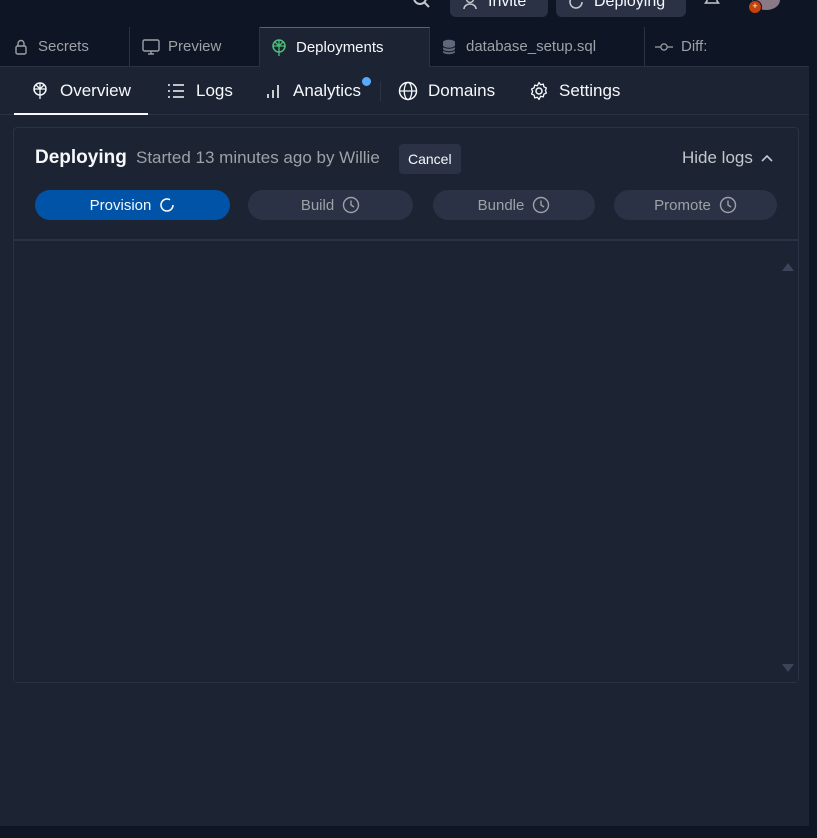 This screenshot has width=817, height=838. I want to click on subnav-label: Domains, so click(462, 90).